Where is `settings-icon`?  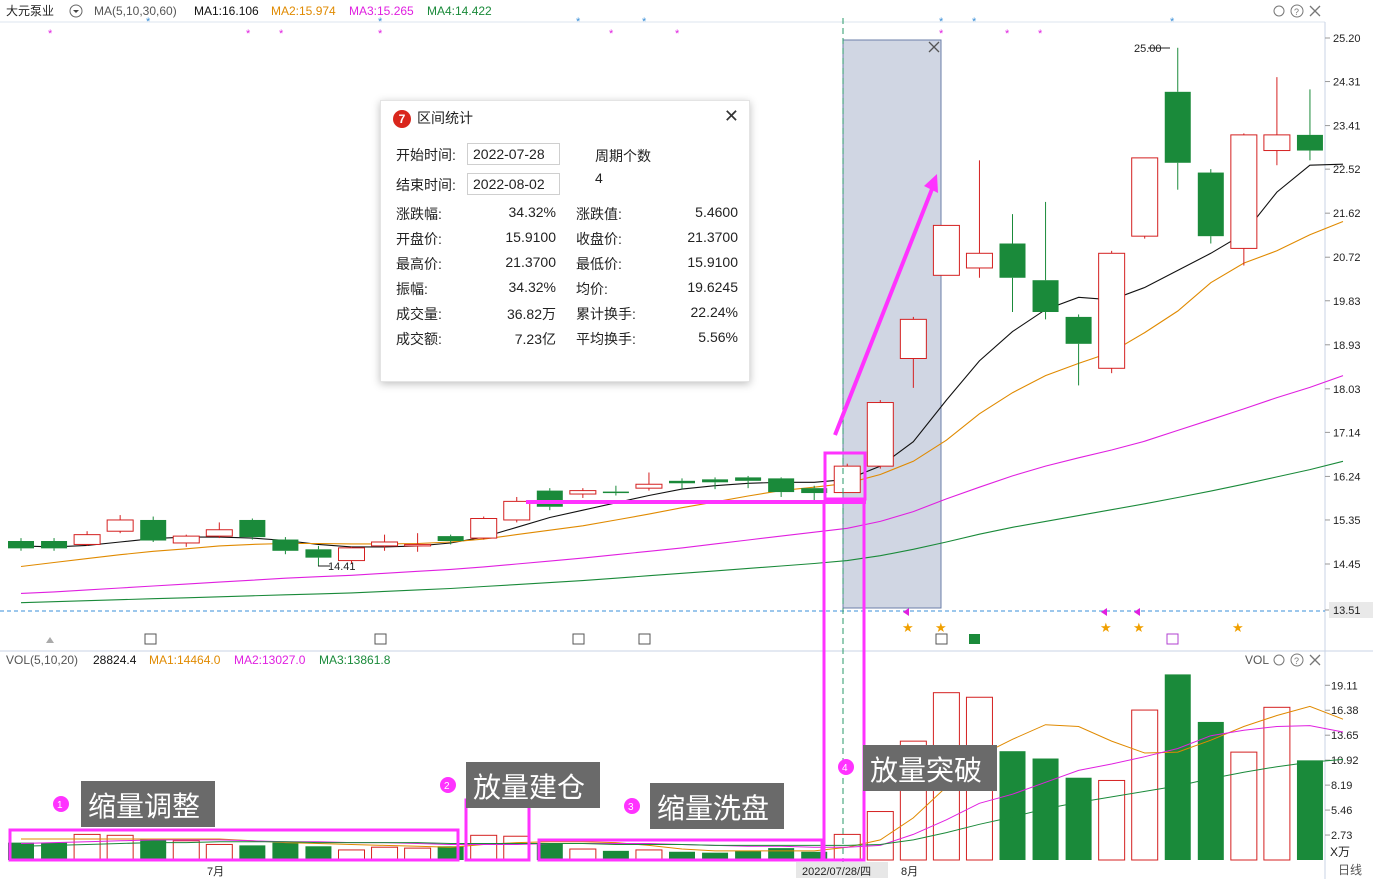
settings-icon is located at coordinates (1279, 11).